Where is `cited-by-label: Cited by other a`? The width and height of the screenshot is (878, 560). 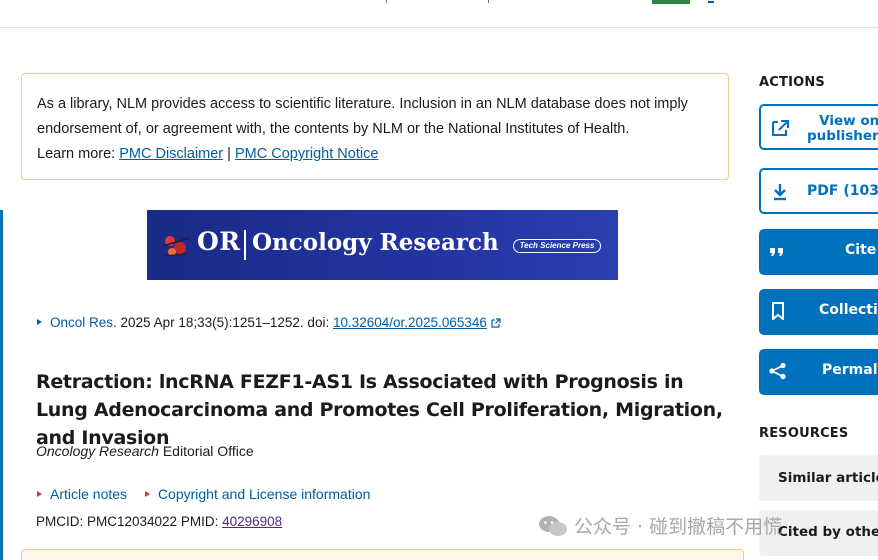
cited-by-label: Cited by other a is located at coordinates (828, 532).